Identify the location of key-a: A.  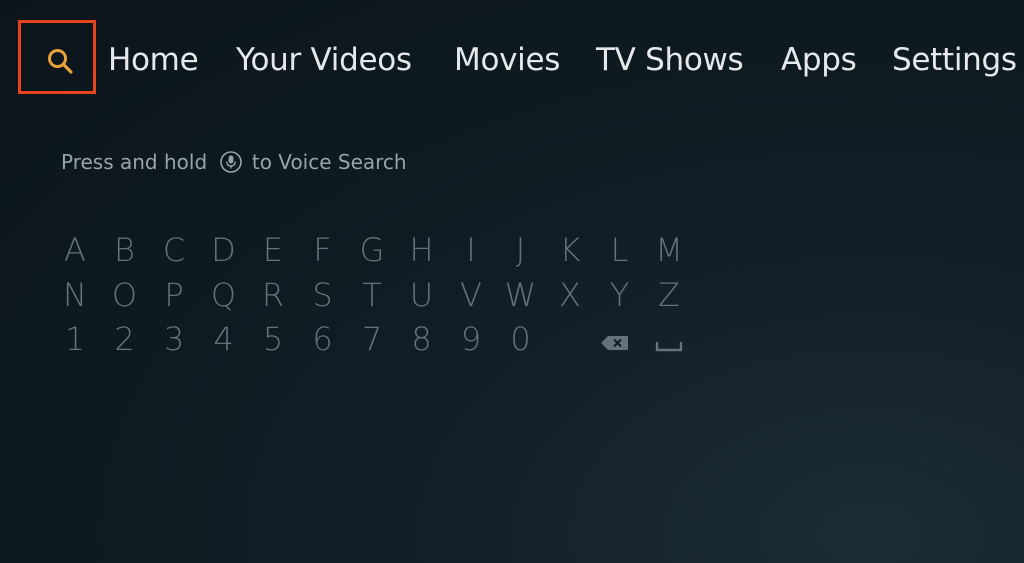
(75, 250).